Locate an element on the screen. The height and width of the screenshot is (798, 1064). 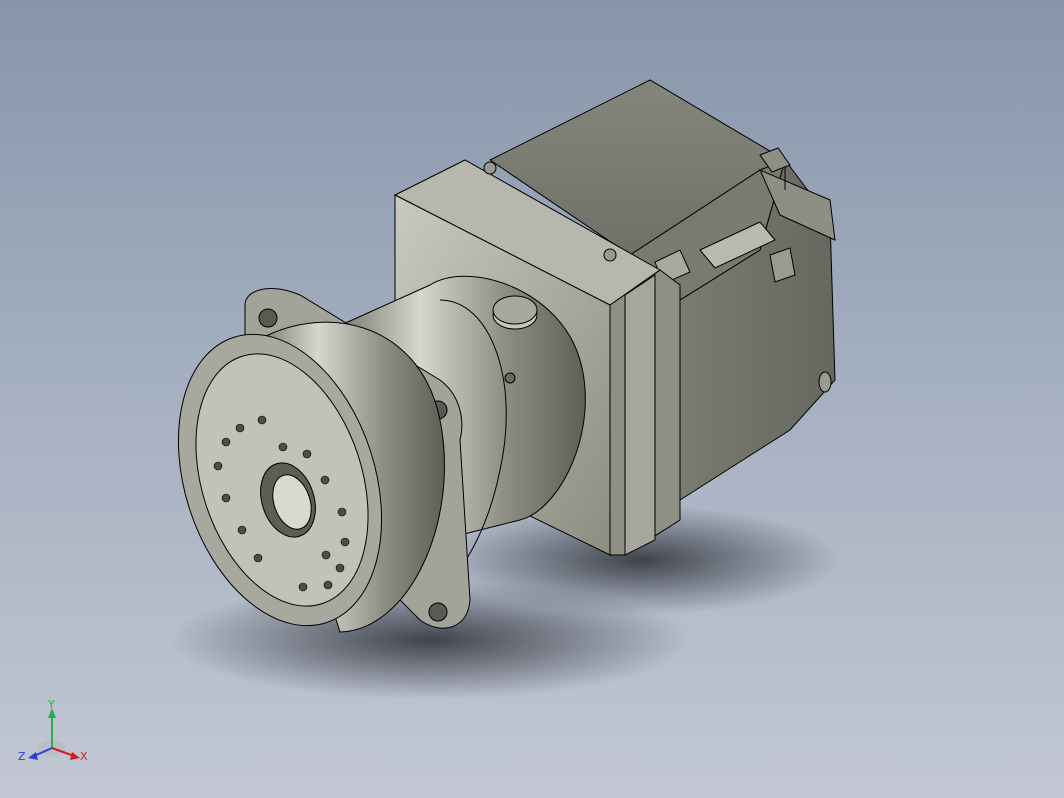
z-axis-label: Z is located at coordinates (22, 756).